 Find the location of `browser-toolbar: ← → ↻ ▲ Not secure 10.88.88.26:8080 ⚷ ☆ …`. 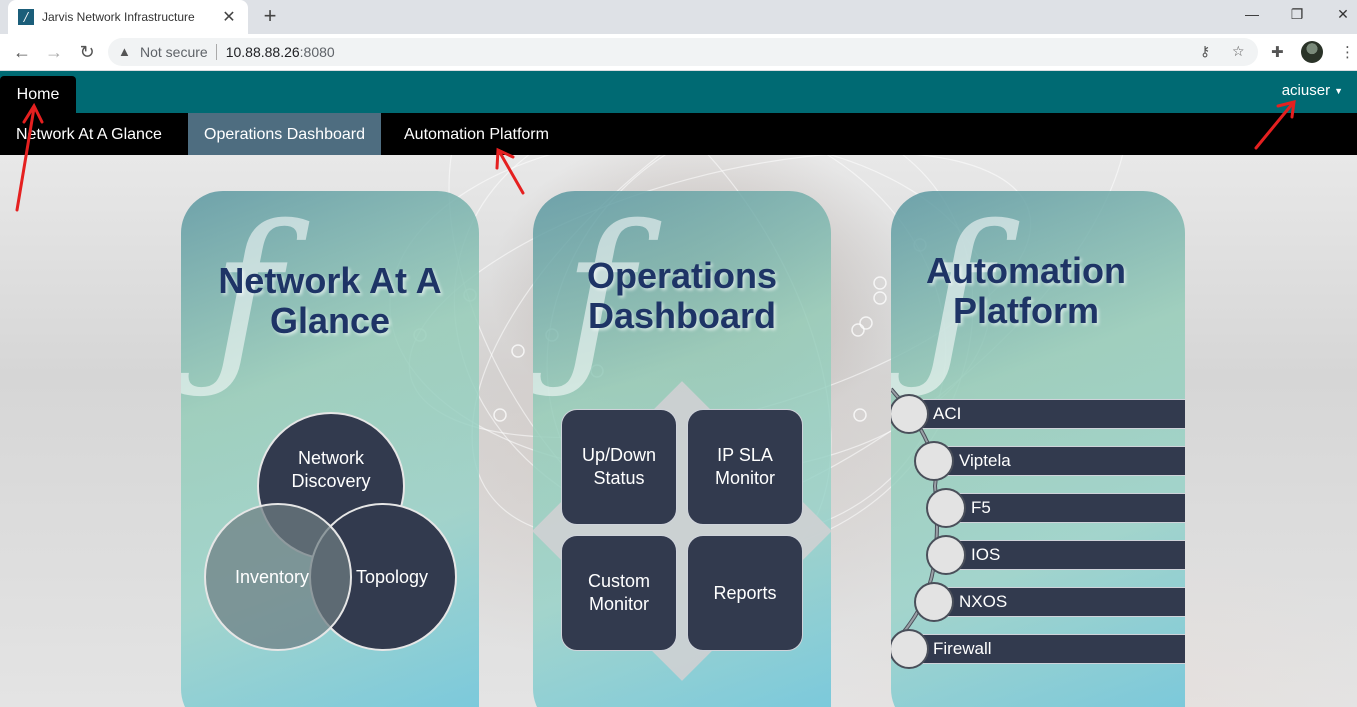

browser-toolbar: ← → ↻ ▲ Not secure 10.88.88.26:8080 ⚷ ☆ … is located at coordinates (678, 52).